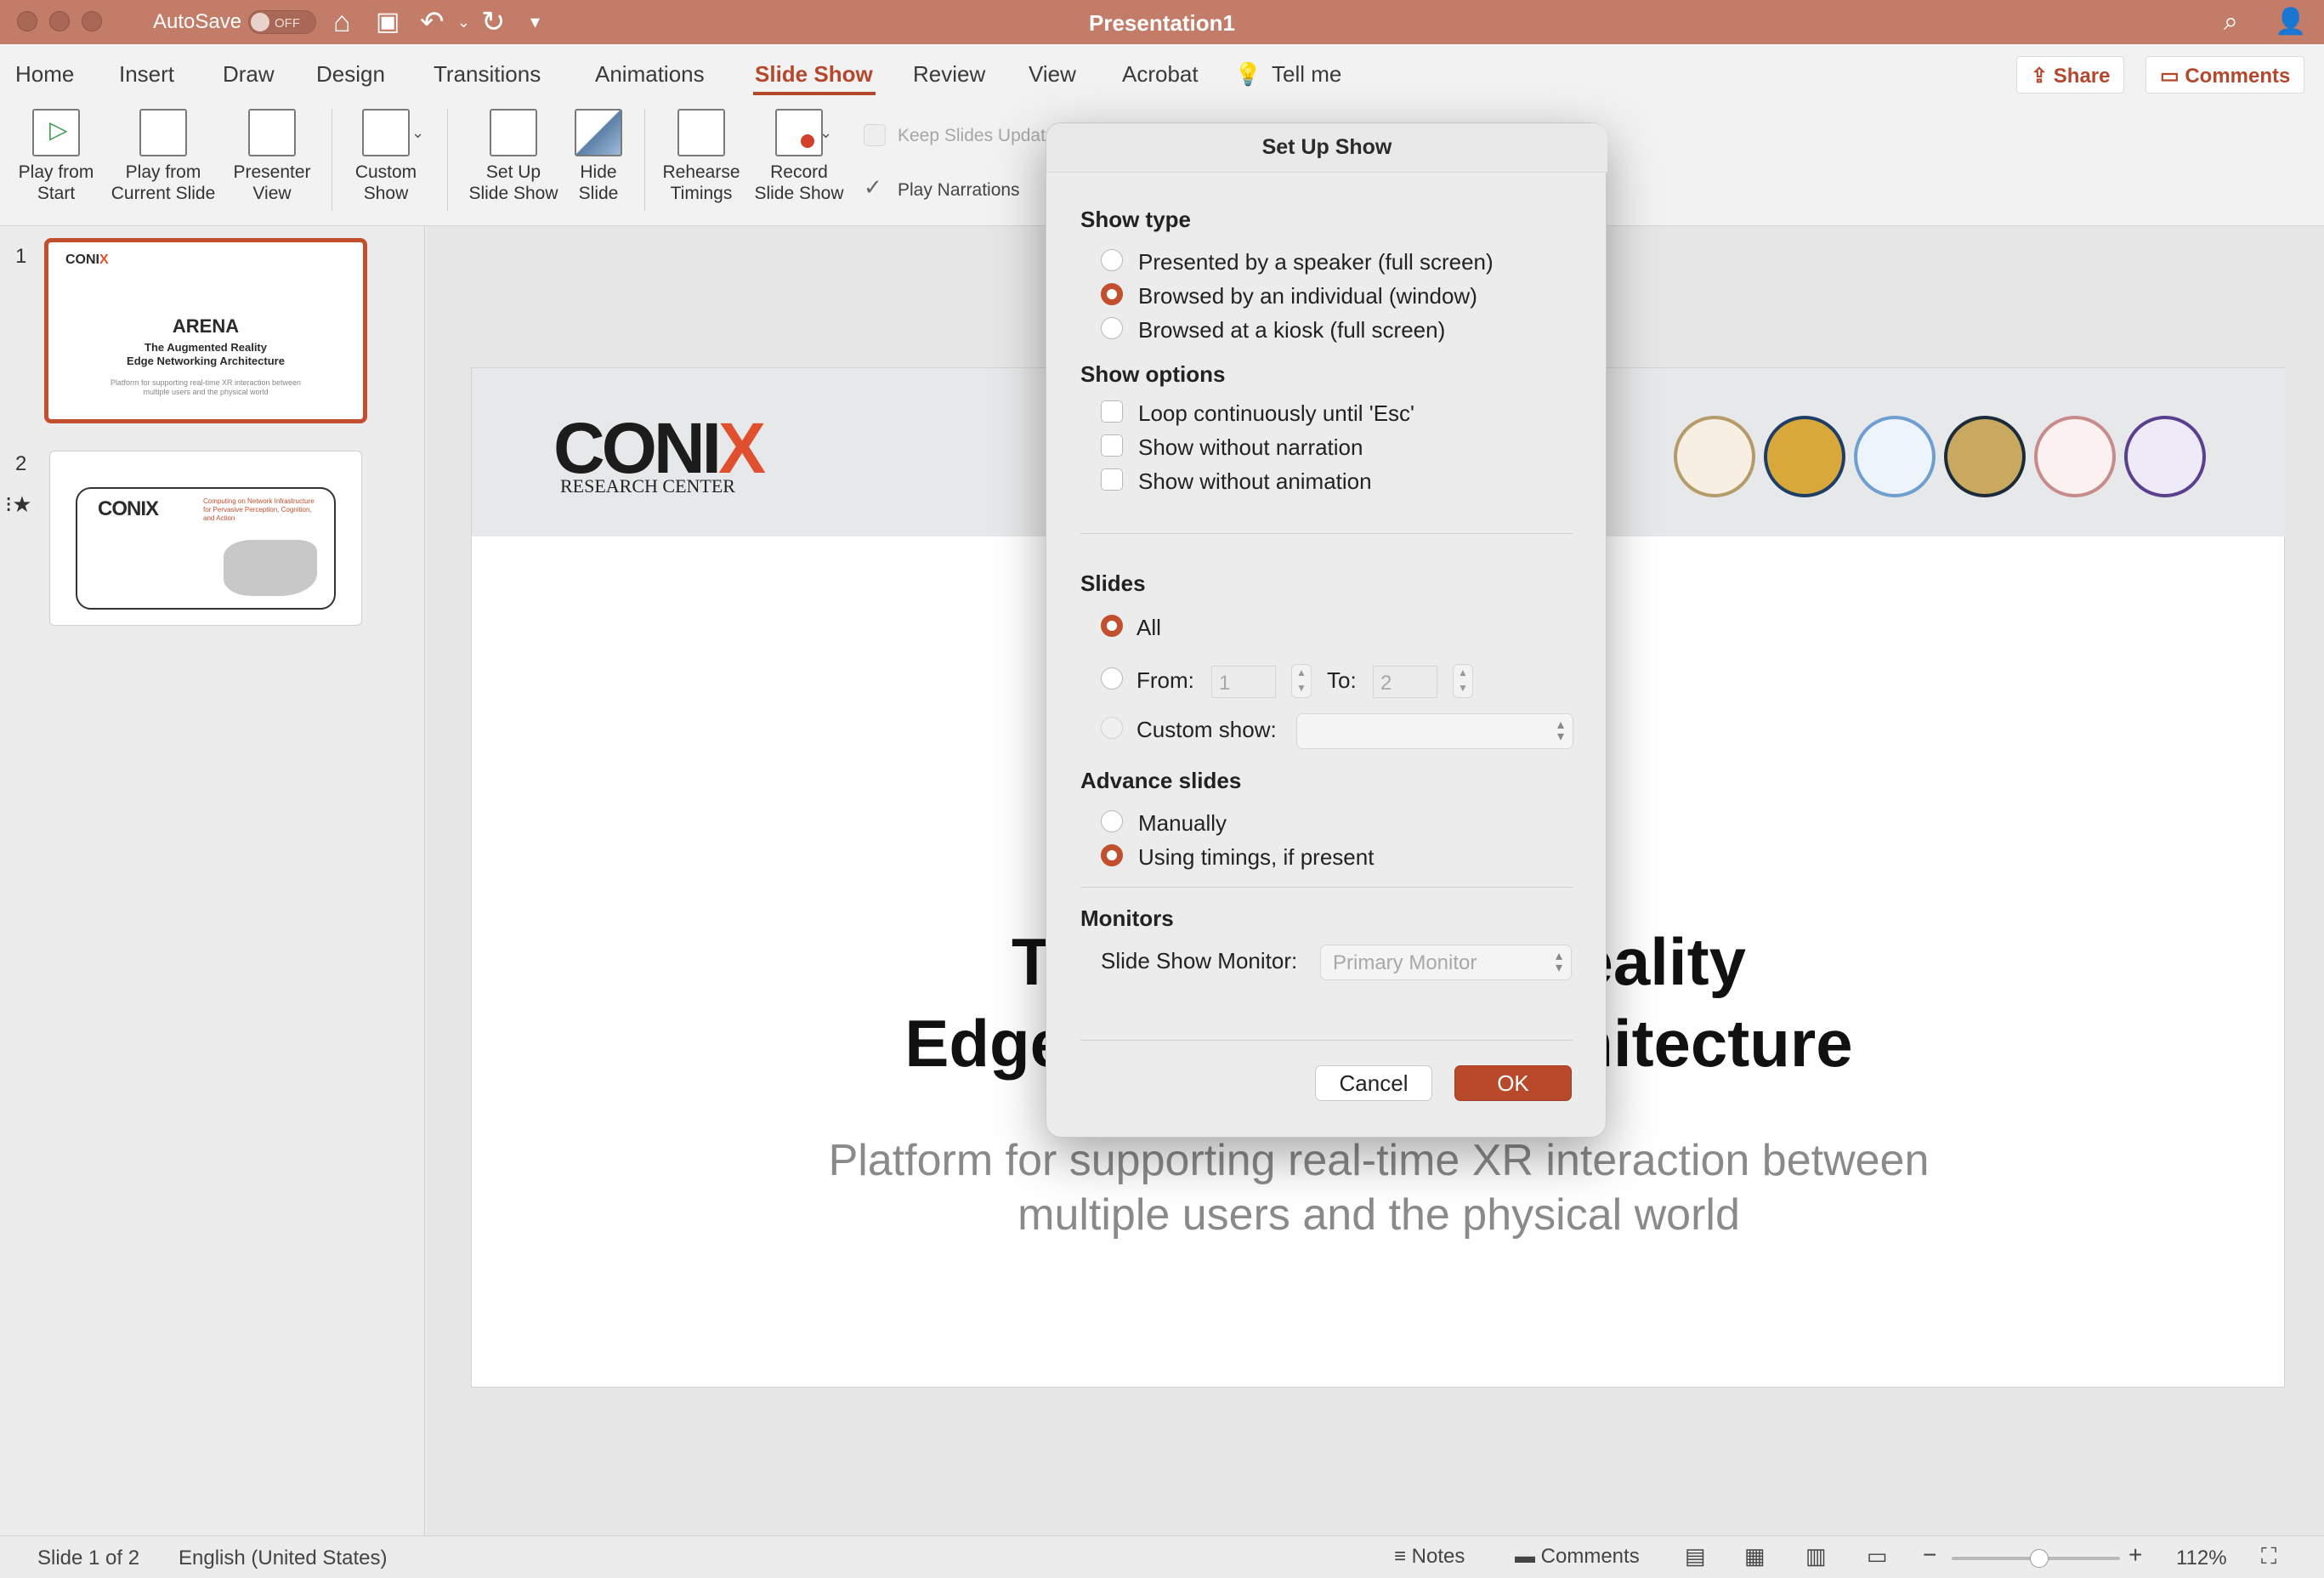  I want to click on cancel-button: Cancel, so click(1373, 1083).